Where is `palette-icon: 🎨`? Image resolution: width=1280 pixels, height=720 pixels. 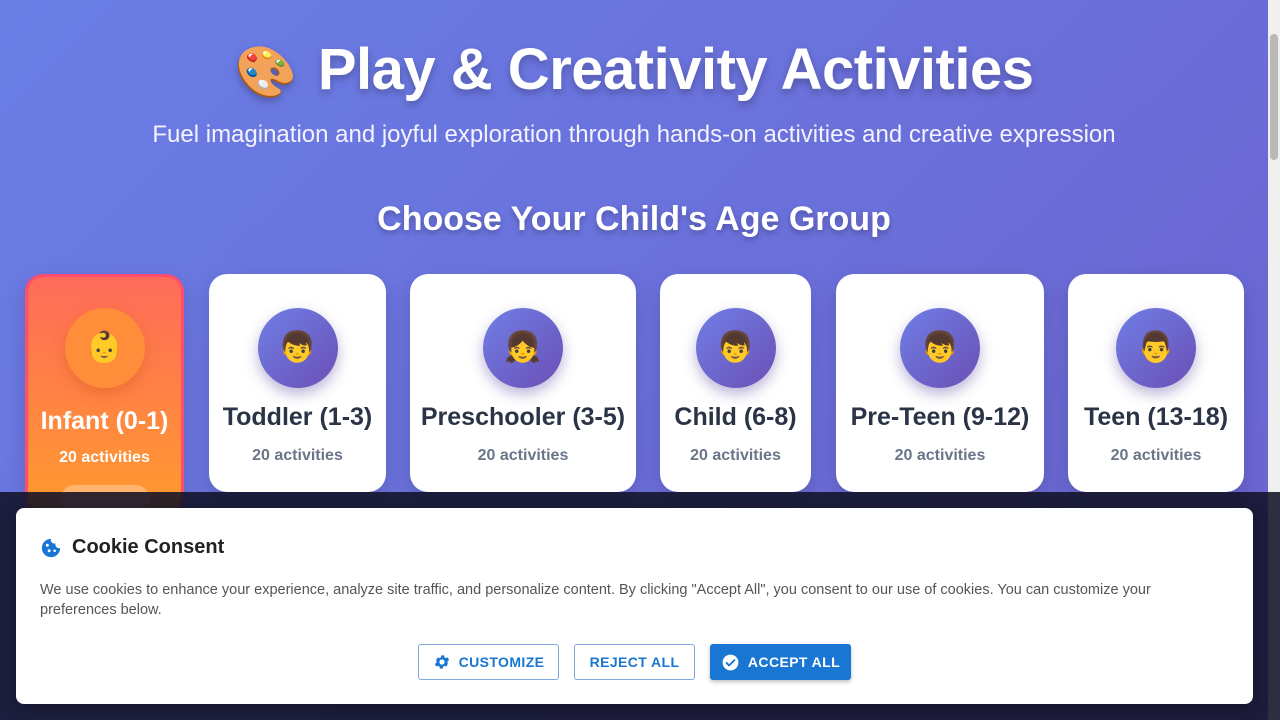 palette-icon: 🎨 is located at coordinates (265, 72).